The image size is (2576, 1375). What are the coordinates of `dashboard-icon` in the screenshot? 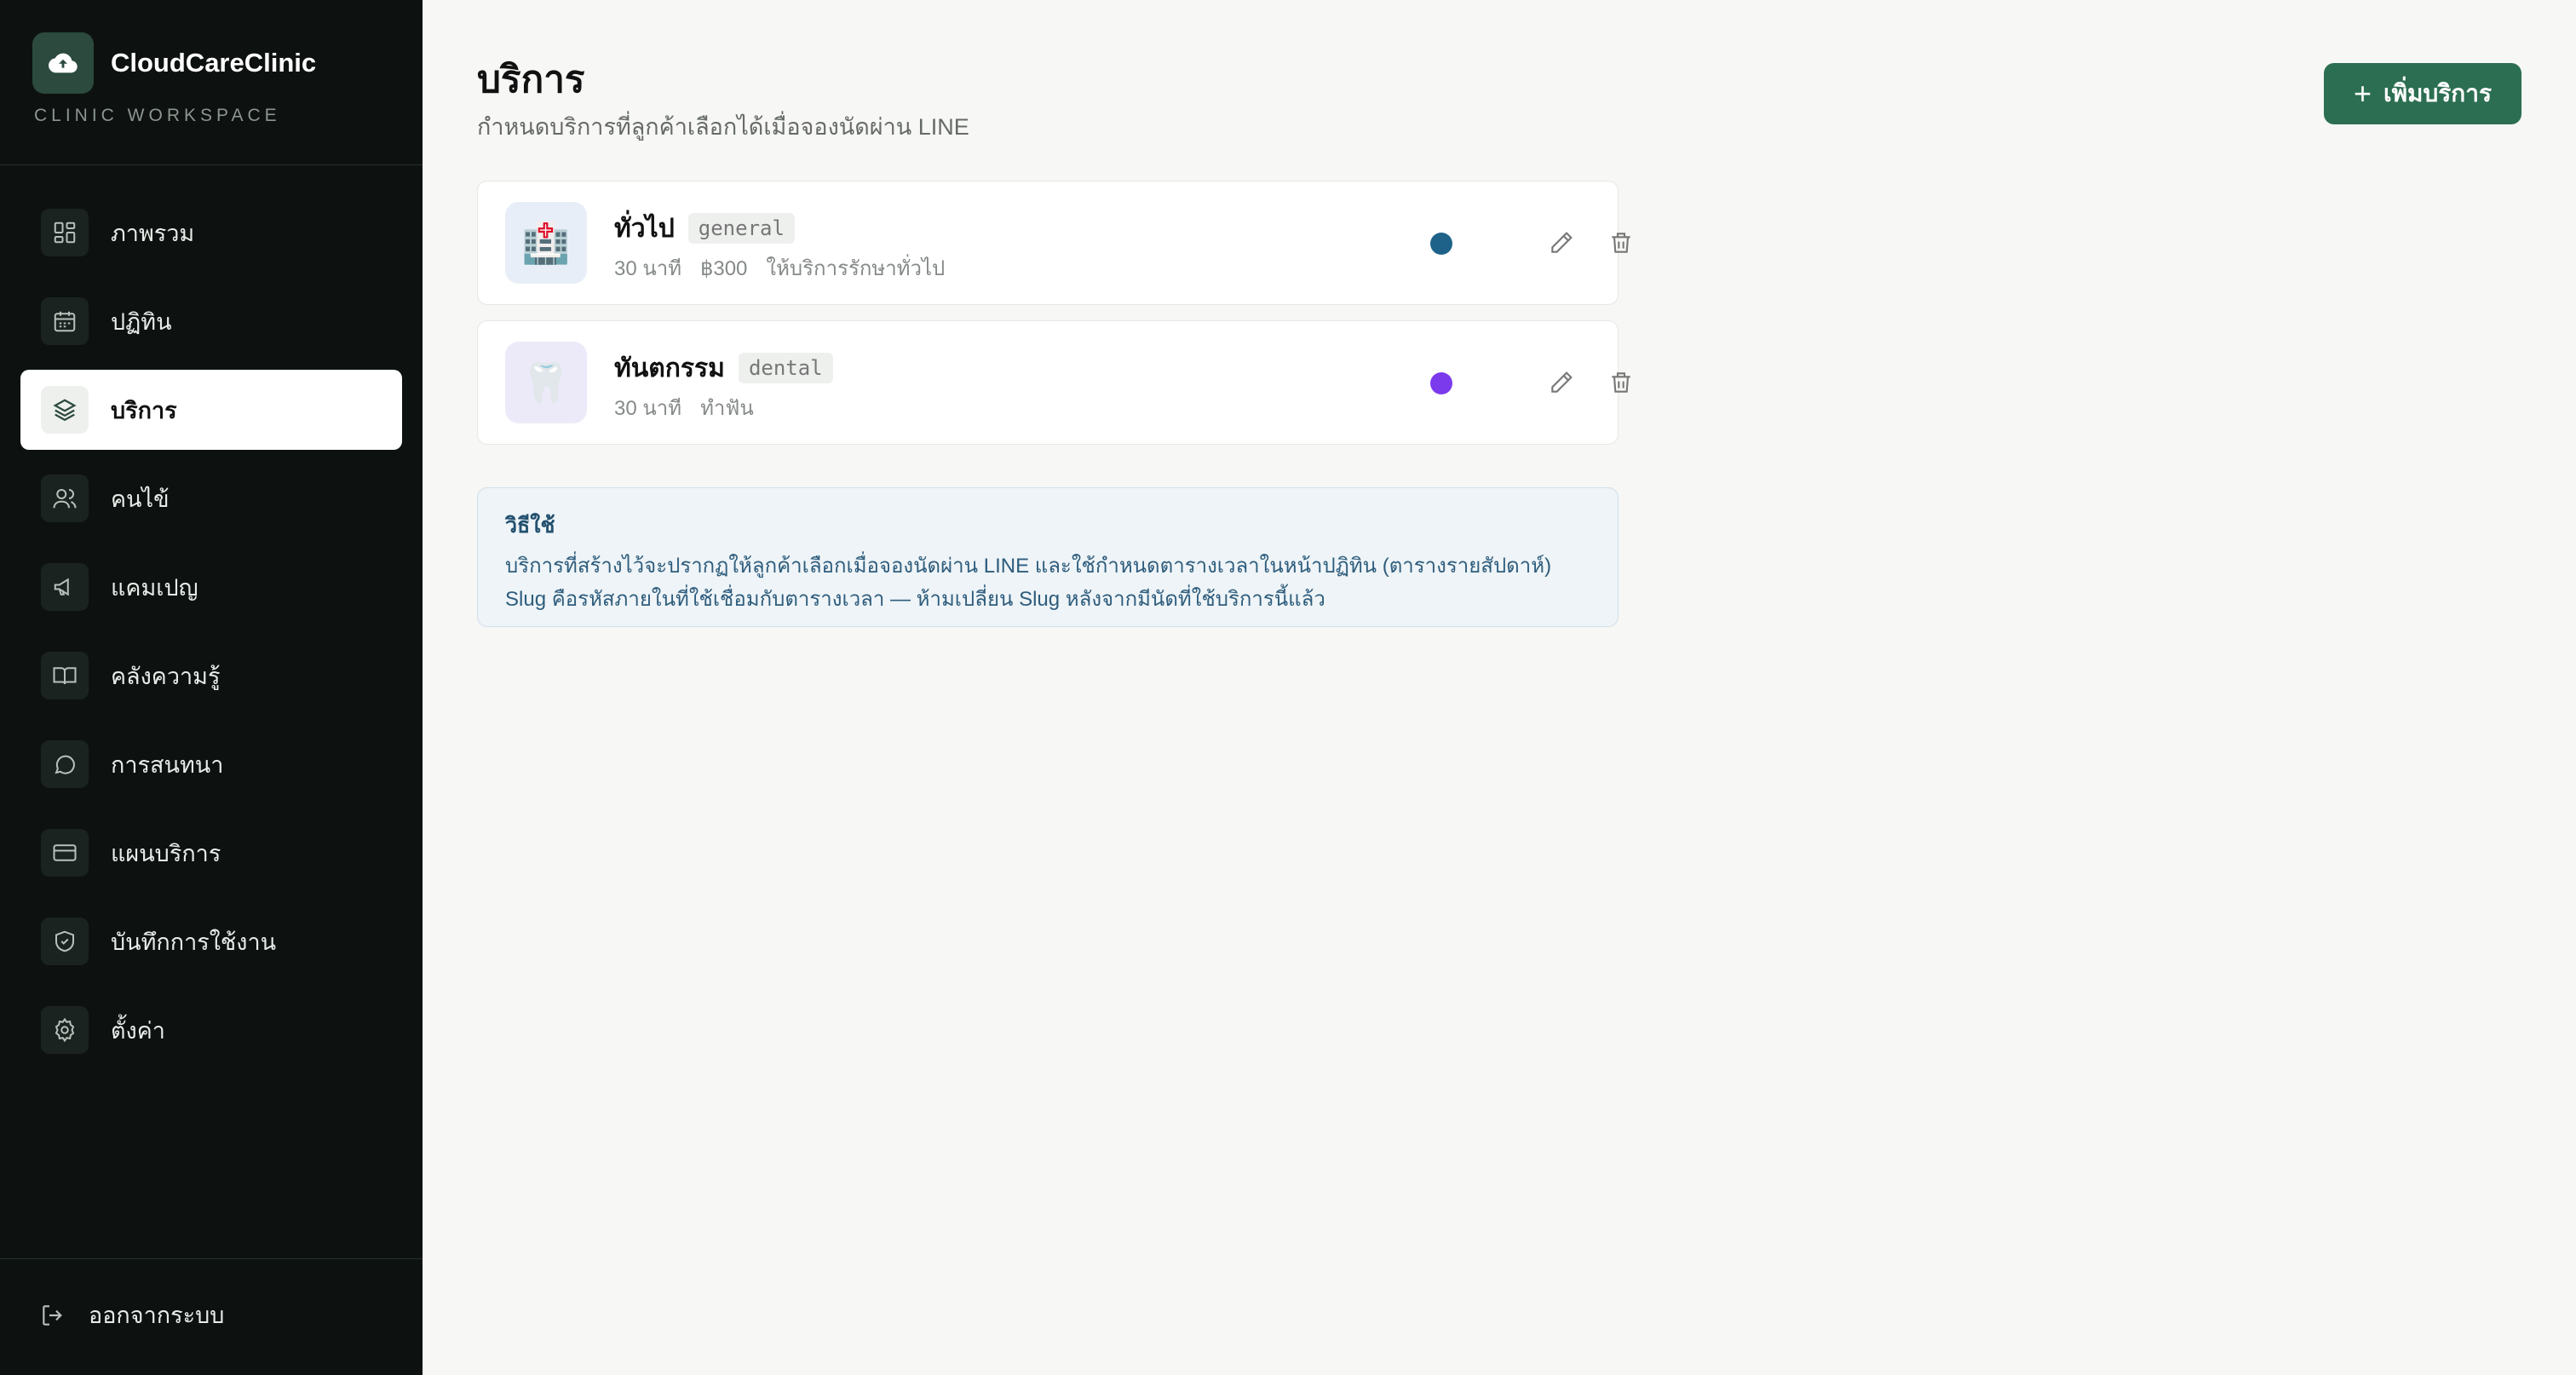 It's located at (65, 233).